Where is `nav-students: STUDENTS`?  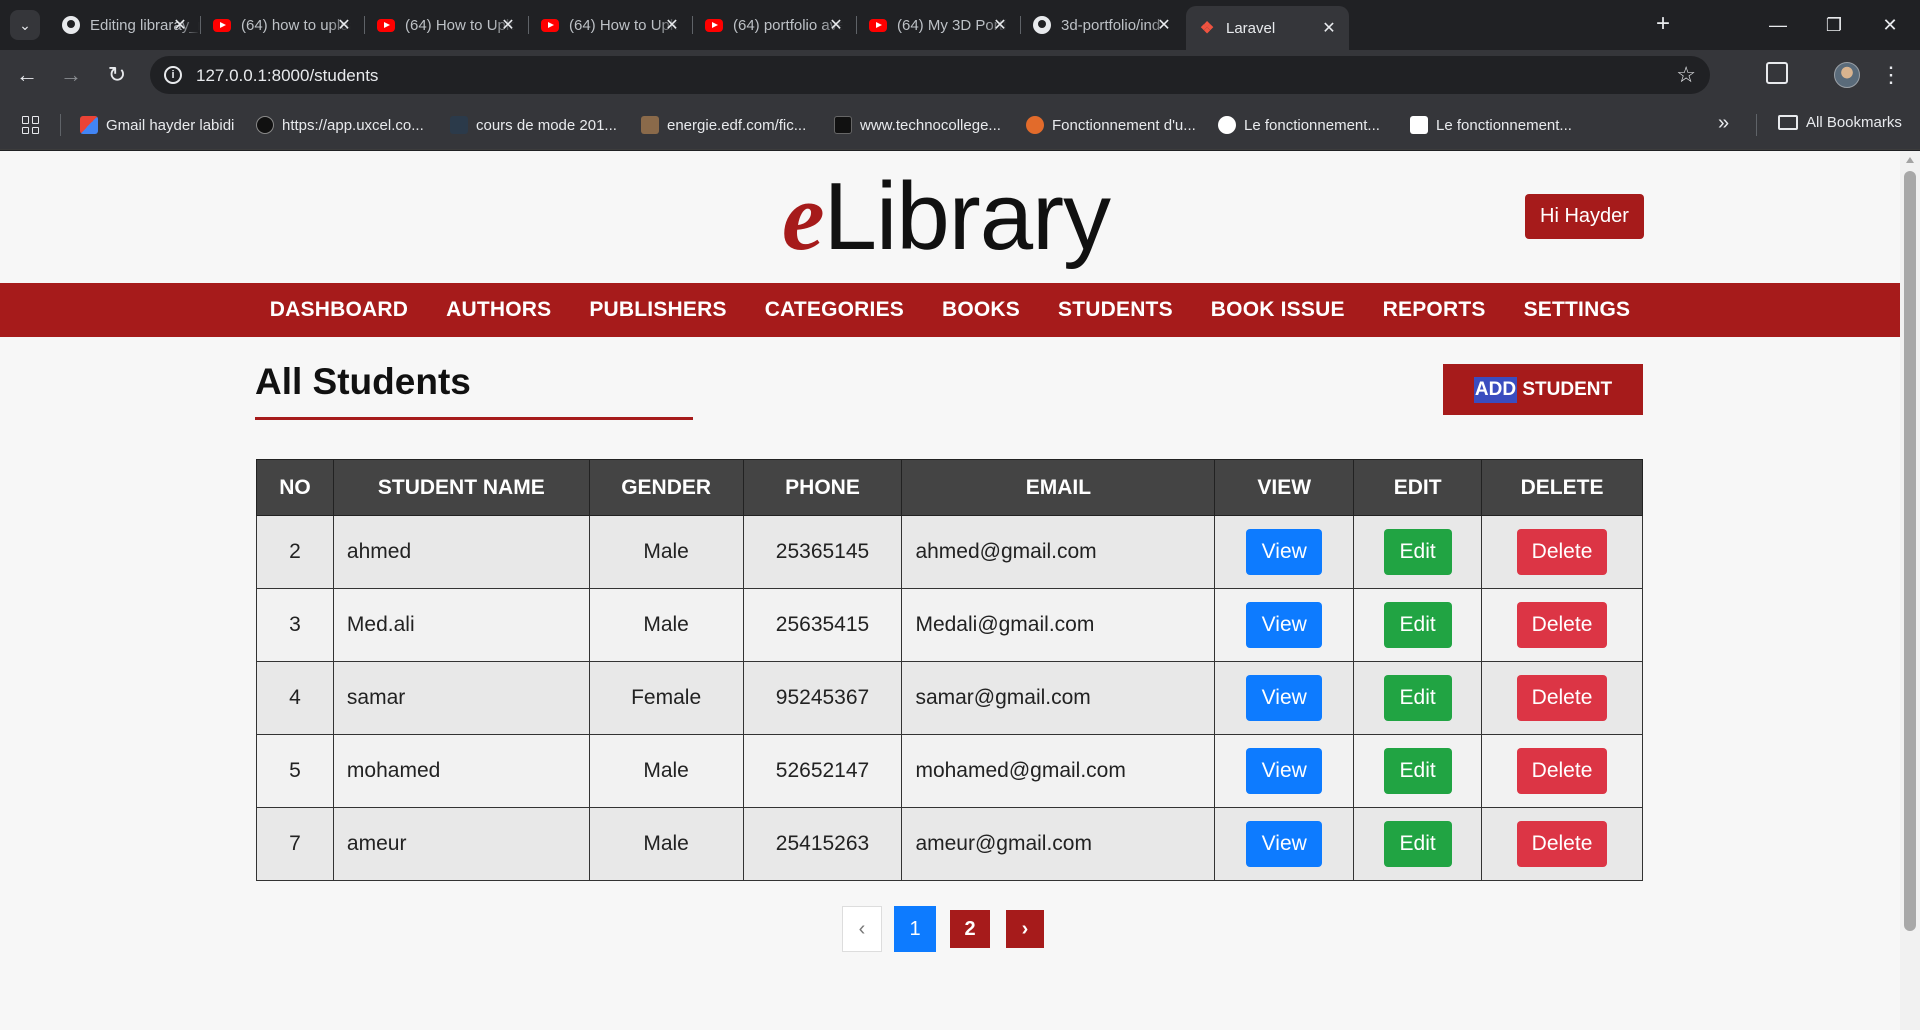 nav-students: STUDENTS is located at coordinates (1115, 310).